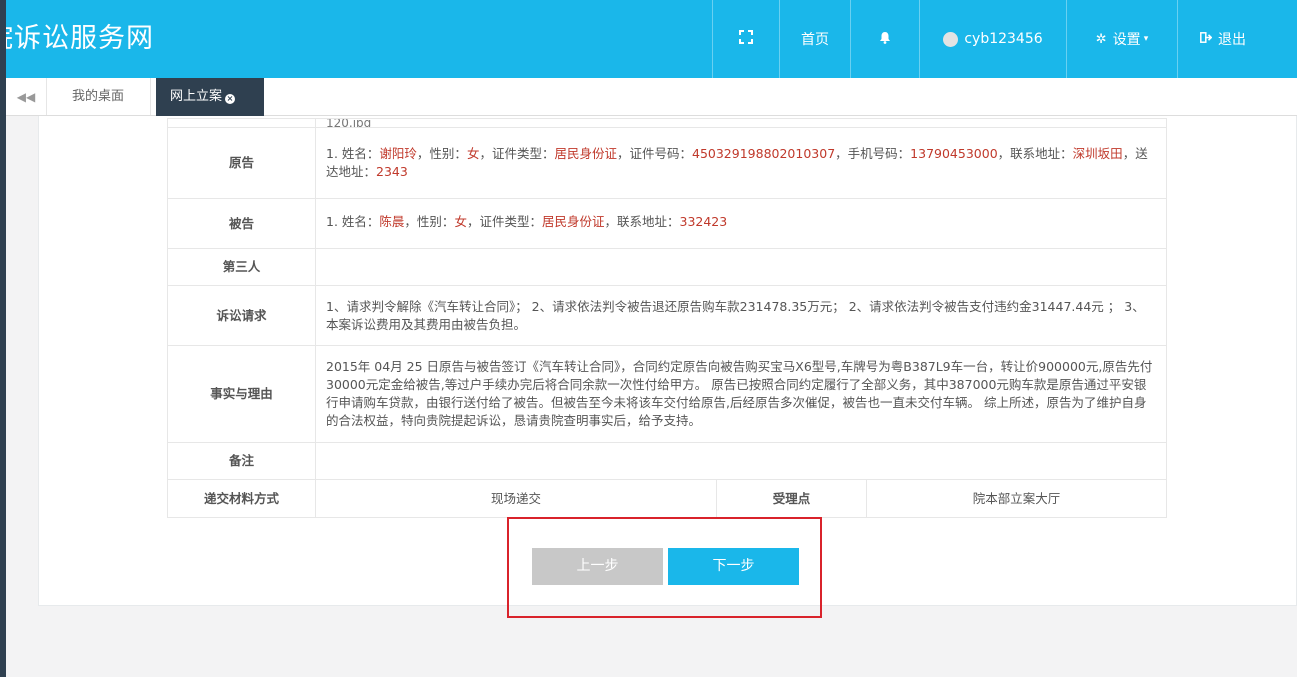 The image size is (1297, 677). I want to click on settings-label: 设置, so click(1126, 40).